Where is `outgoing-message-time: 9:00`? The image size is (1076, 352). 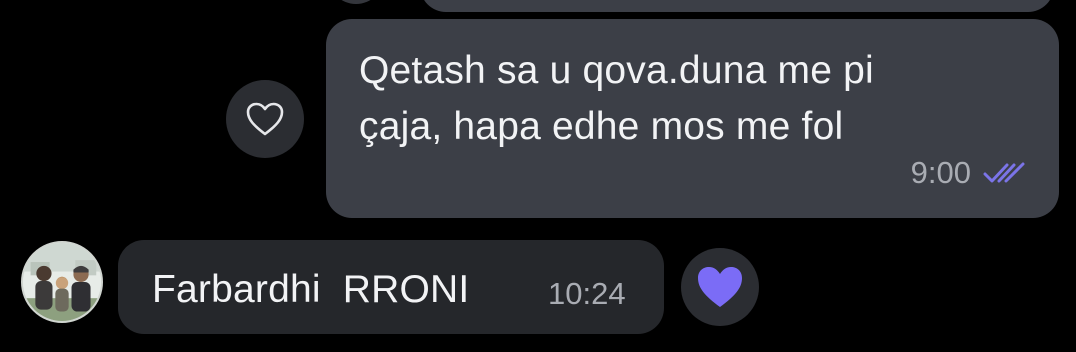
outgoing-message-time: 9:00 is located at coordinates (940, 172).